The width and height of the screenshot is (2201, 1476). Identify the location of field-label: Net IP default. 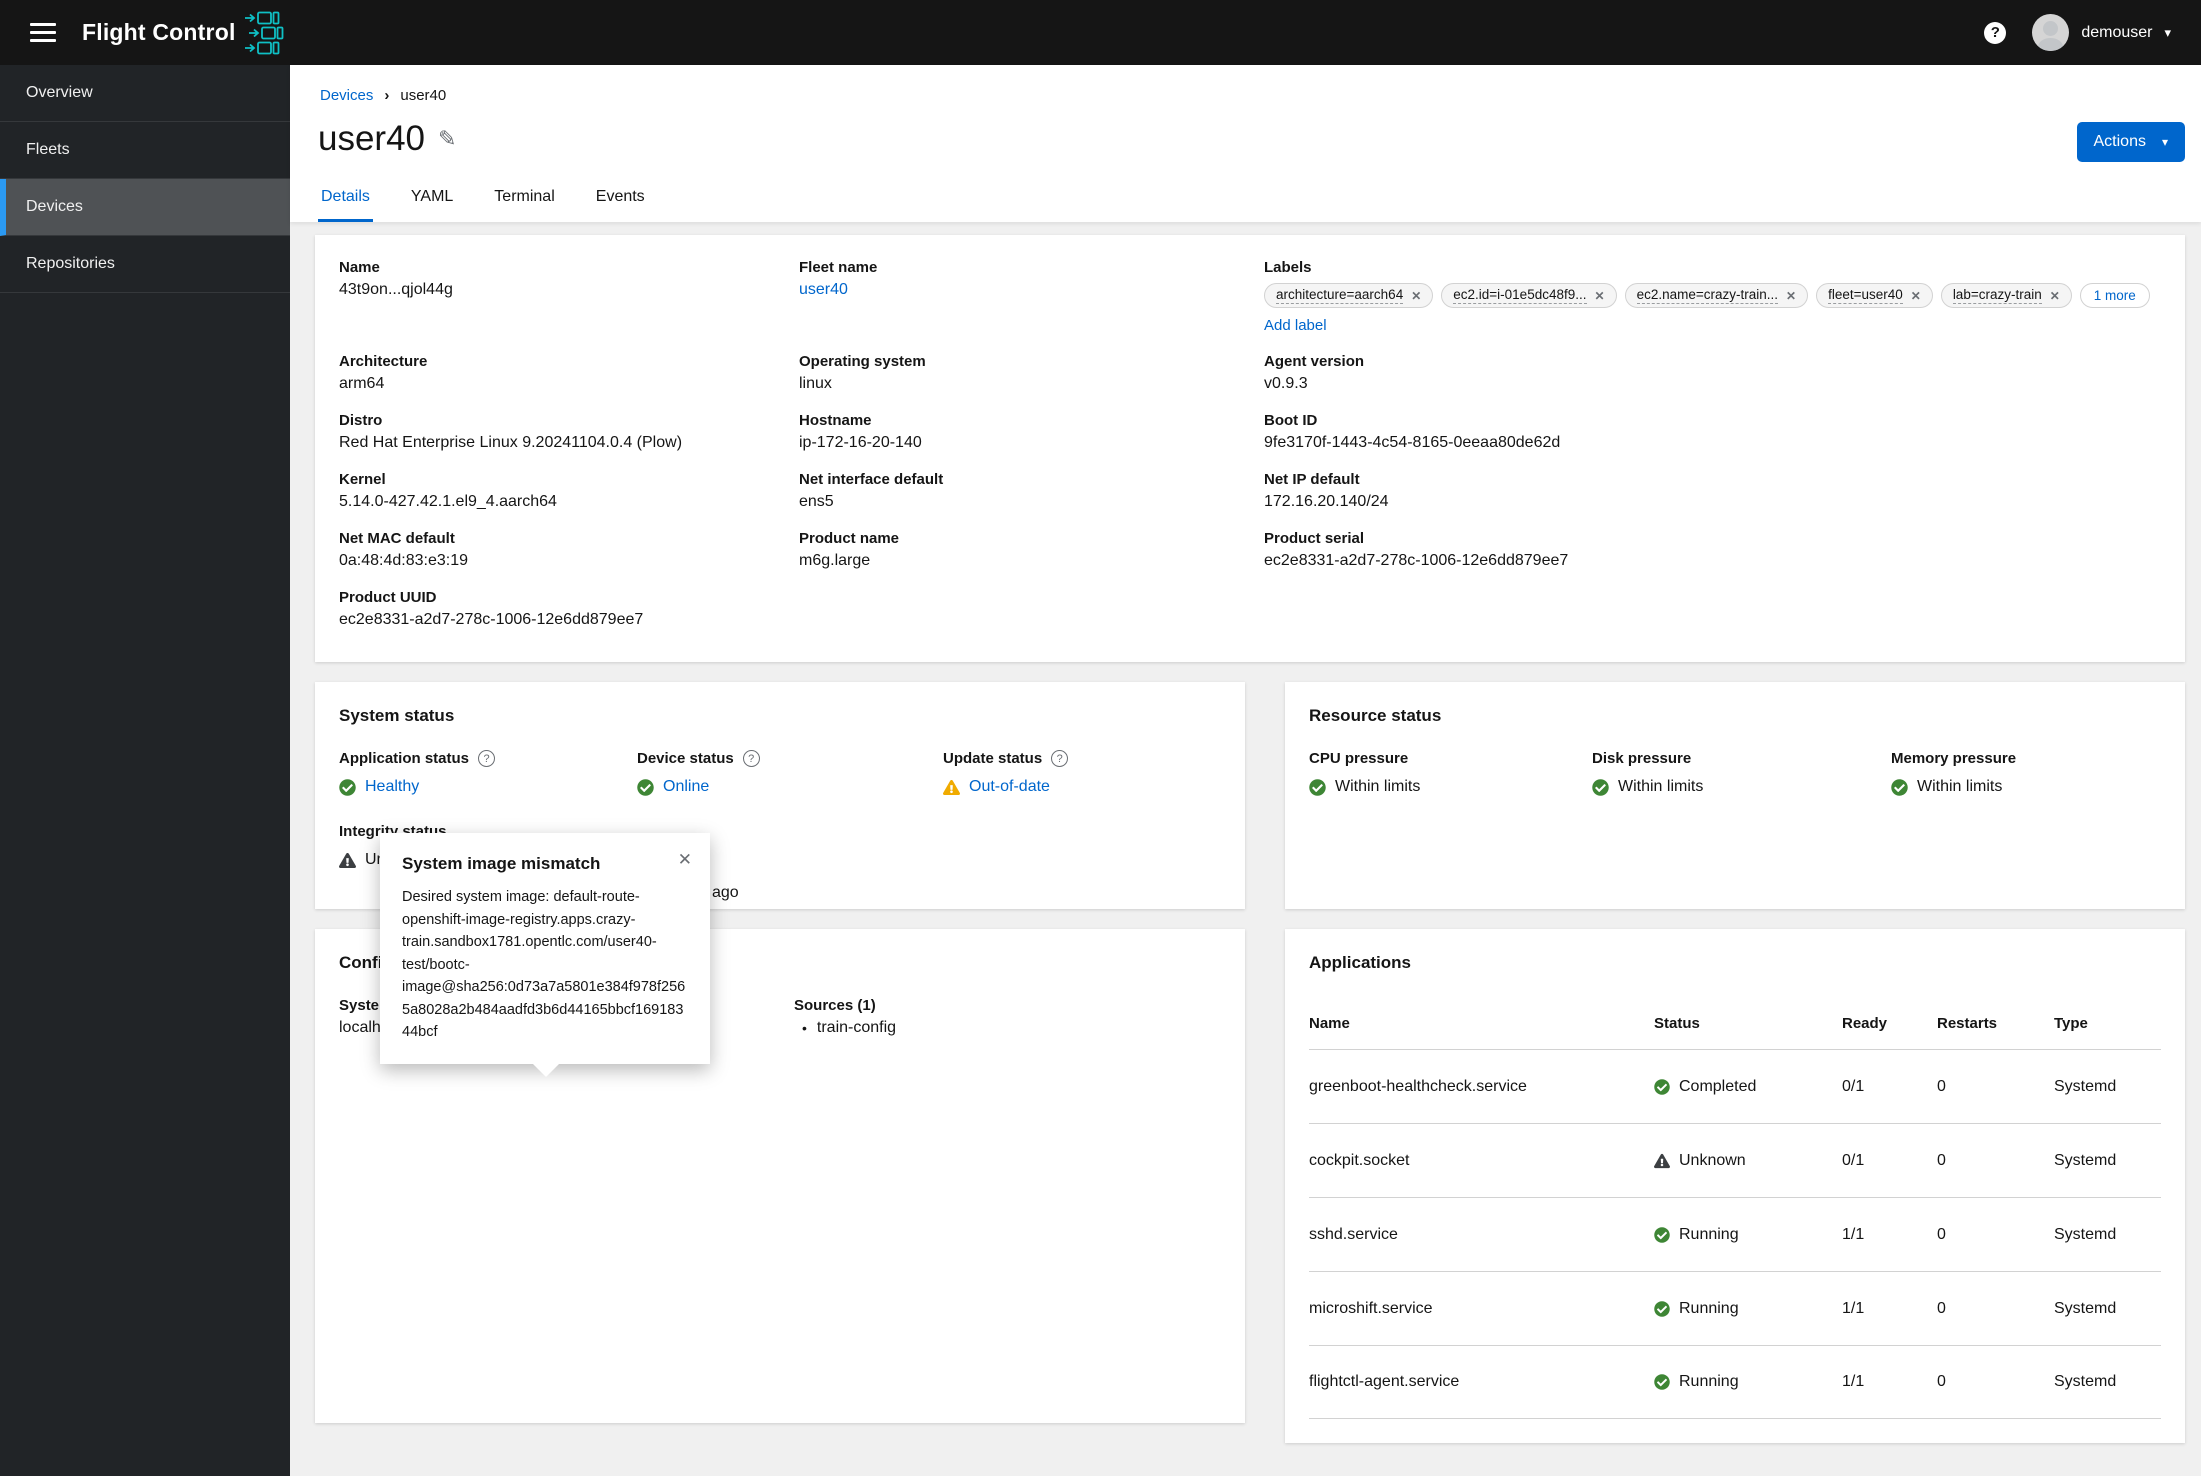
(1312, 479).